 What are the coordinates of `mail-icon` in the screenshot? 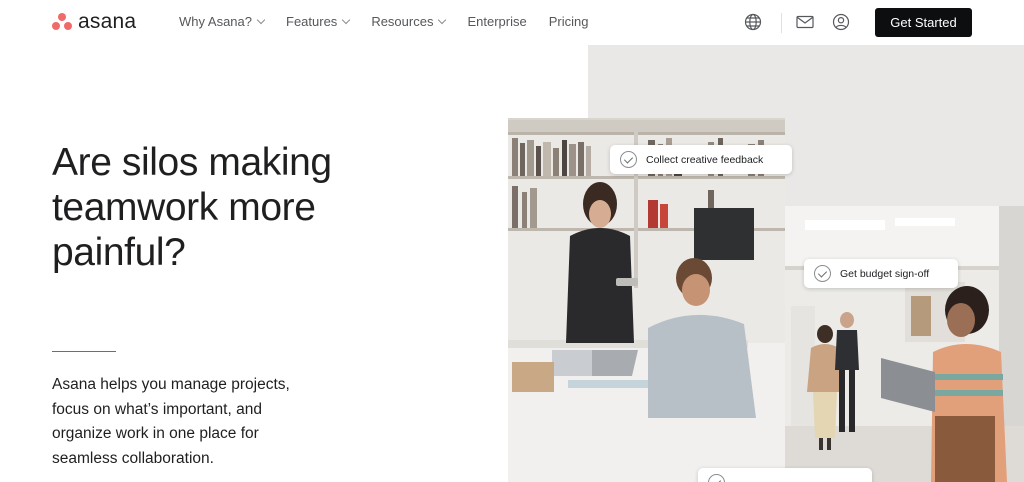 It's located at (805, 22).